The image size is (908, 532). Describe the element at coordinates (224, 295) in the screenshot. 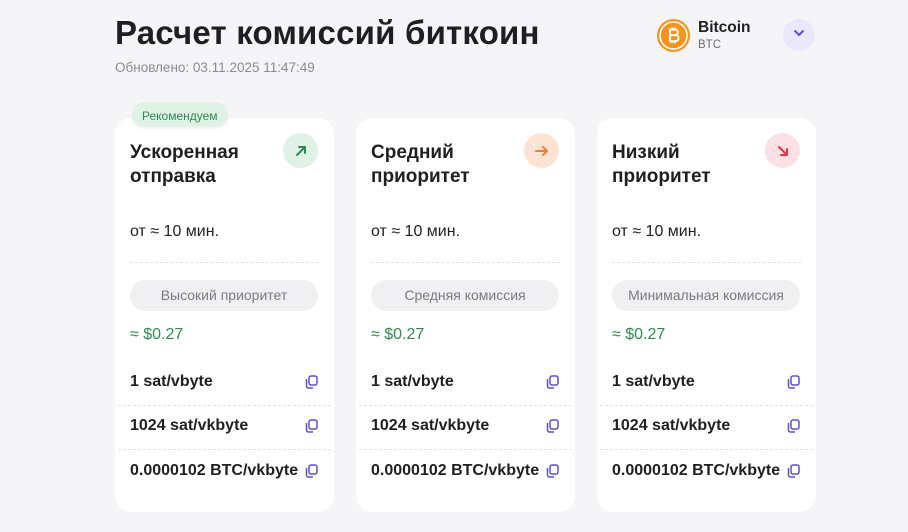

I see `priority-pill: Высокий приоритет` at that location.